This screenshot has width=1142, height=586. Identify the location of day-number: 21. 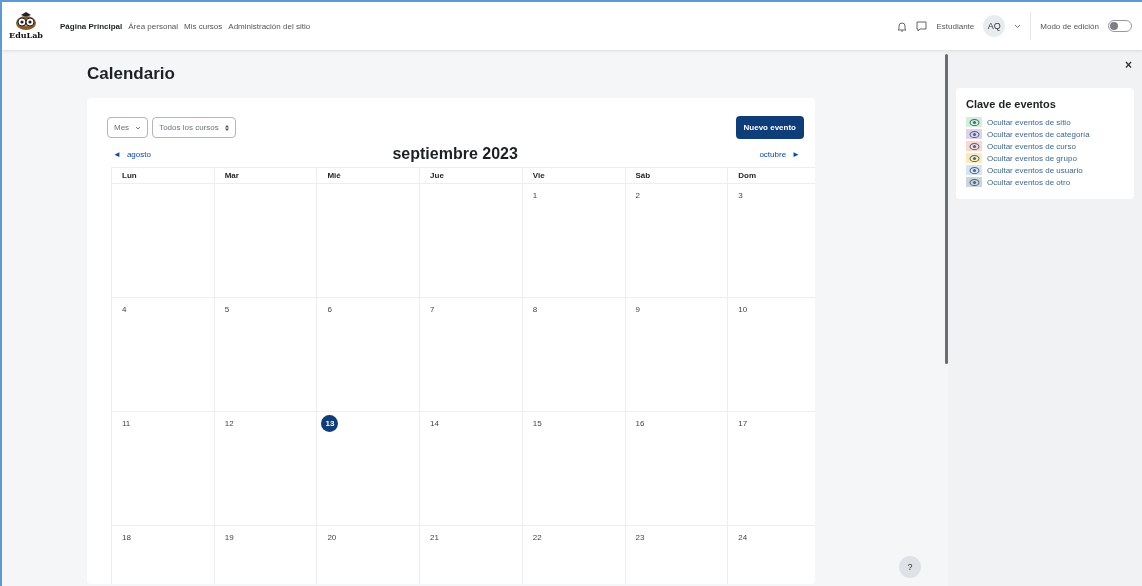
(434, 537).